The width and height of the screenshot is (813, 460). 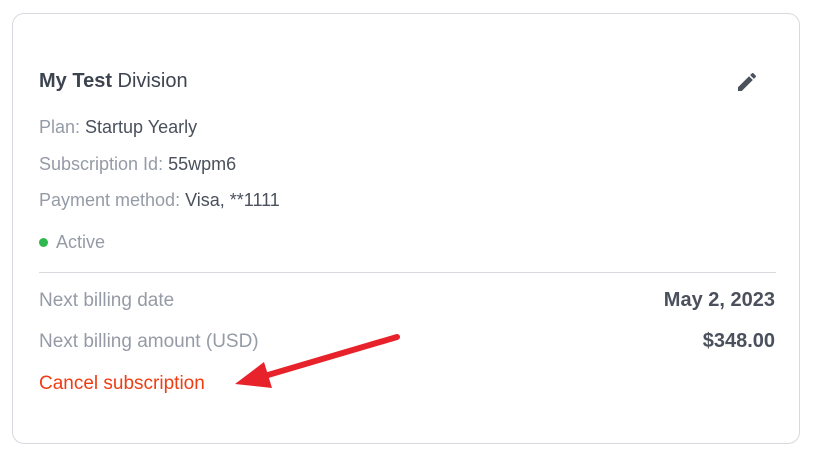 I want to click on next-billing-date-label: Next billing date, so click(x=107, y=300).